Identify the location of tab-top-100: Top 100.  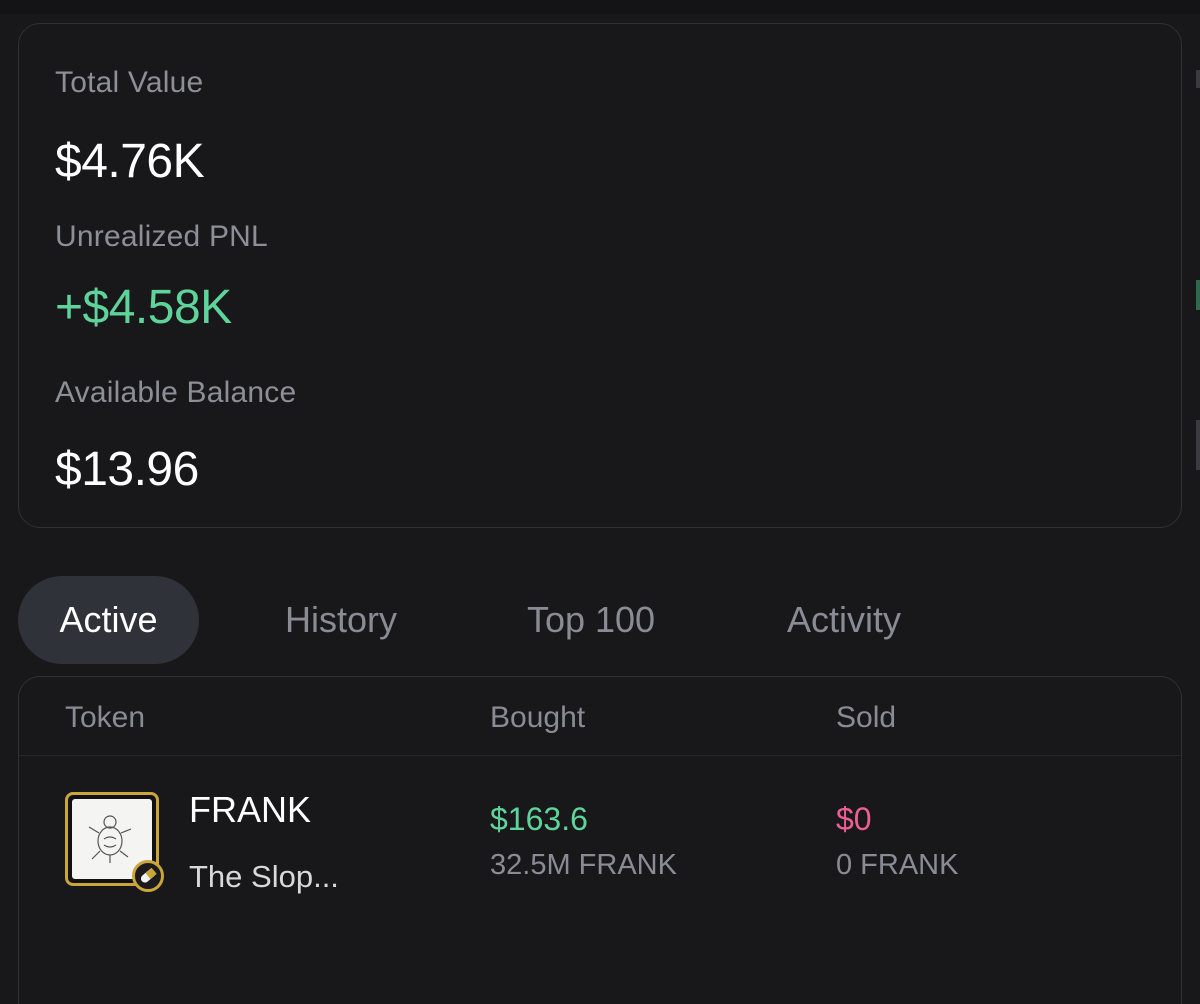
(591, 620).